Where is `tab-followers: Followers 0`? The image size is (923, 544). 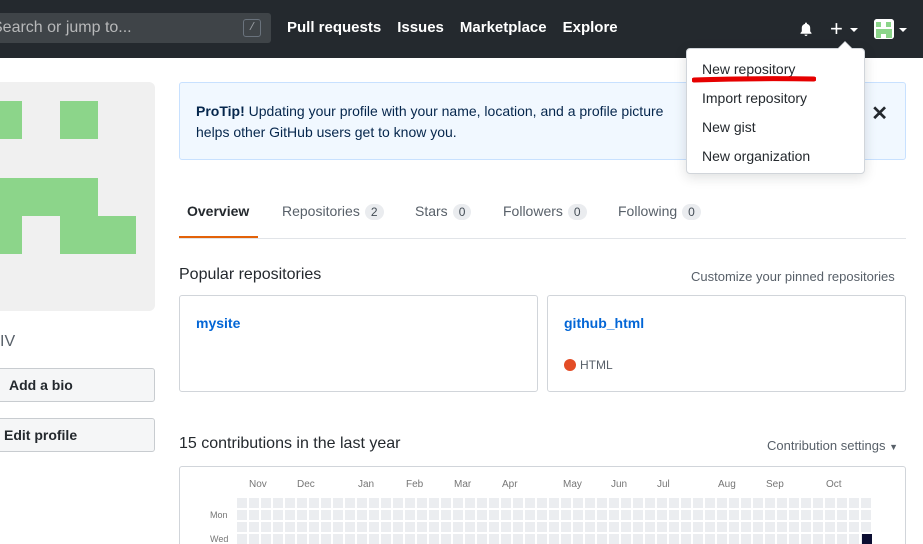
tab-followers: Followers 0 is located at coordinates (545, 211).